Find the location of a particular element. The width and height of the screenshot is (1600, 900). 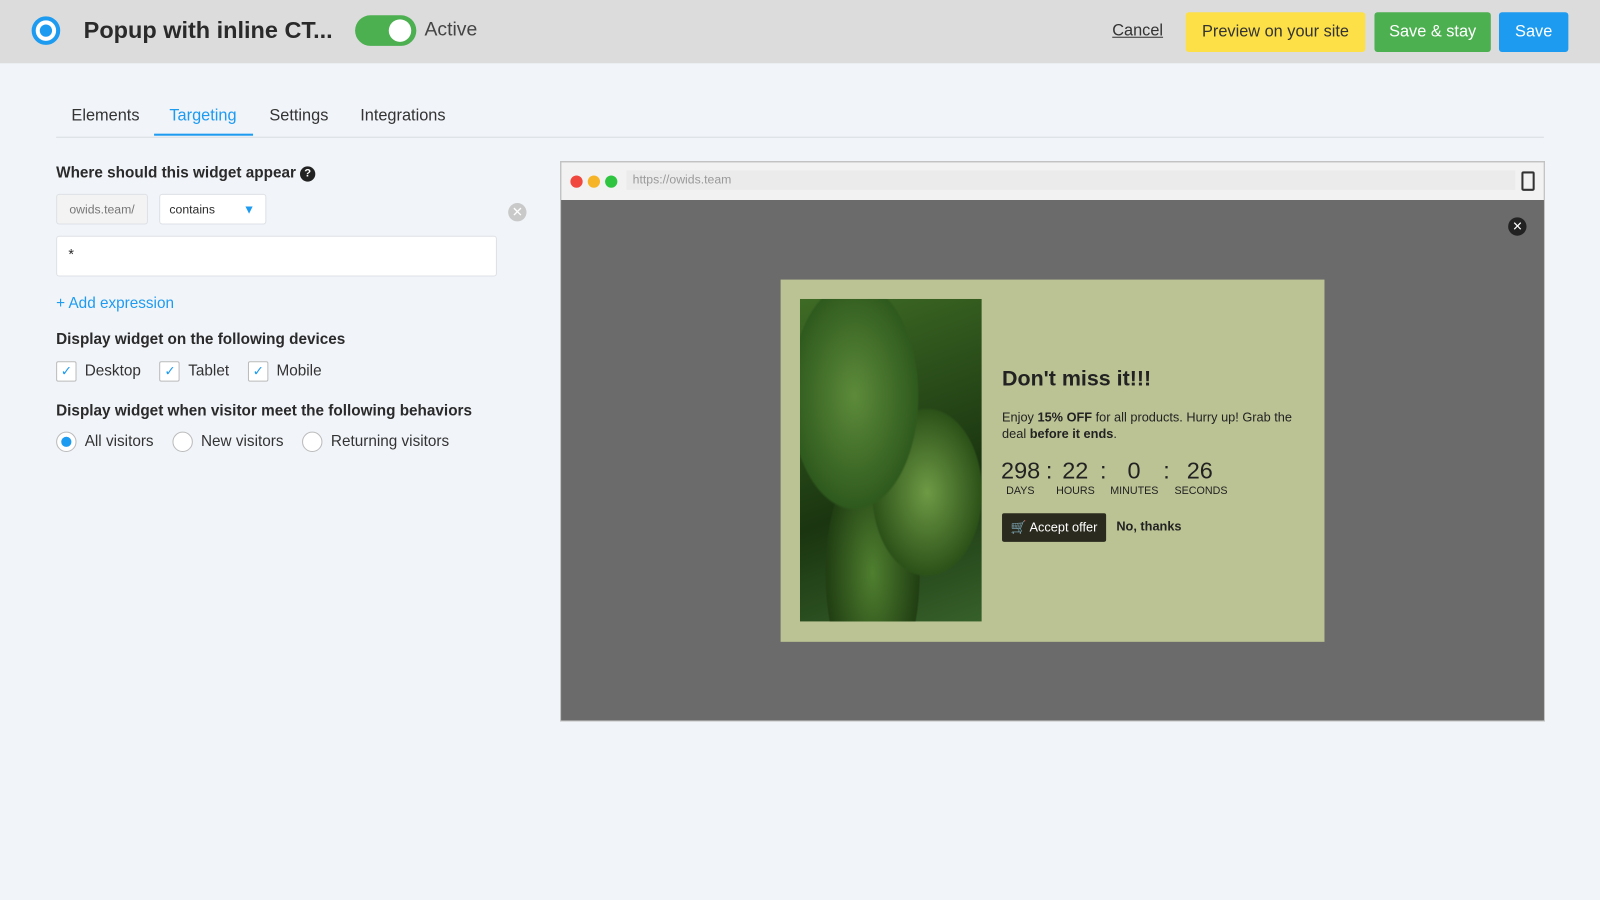

help-icon: ? is located at coordinates (308, 174).